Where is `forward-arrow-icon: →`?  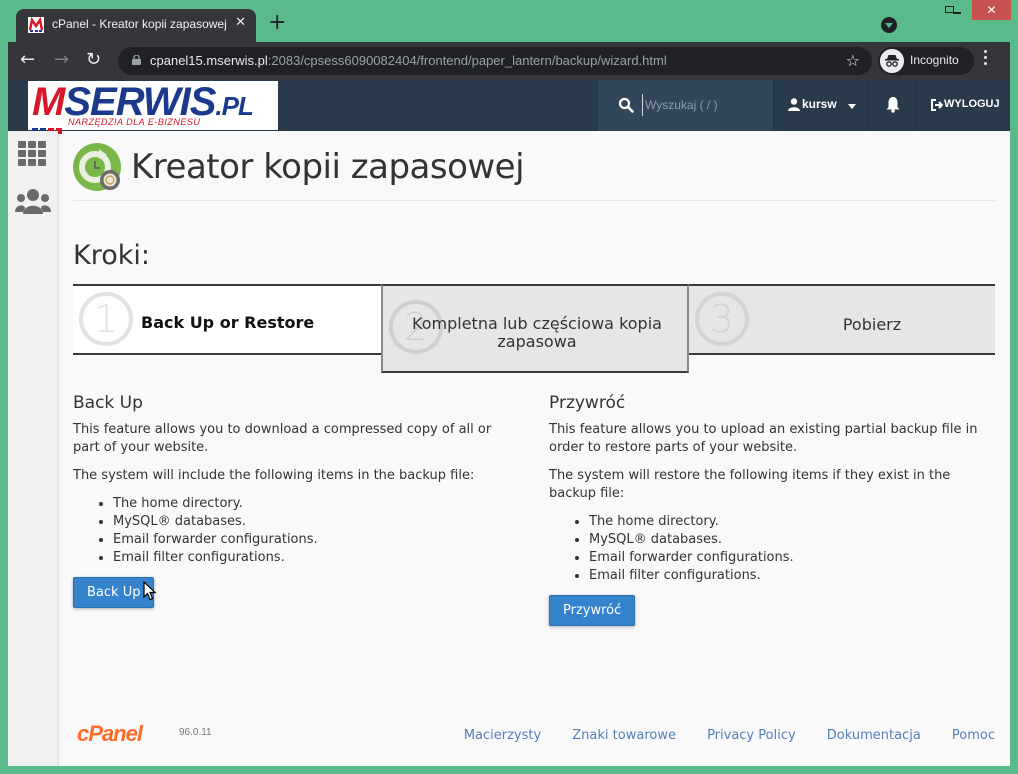
forward-arrow-icon: → is located at coordinates (61, 60).